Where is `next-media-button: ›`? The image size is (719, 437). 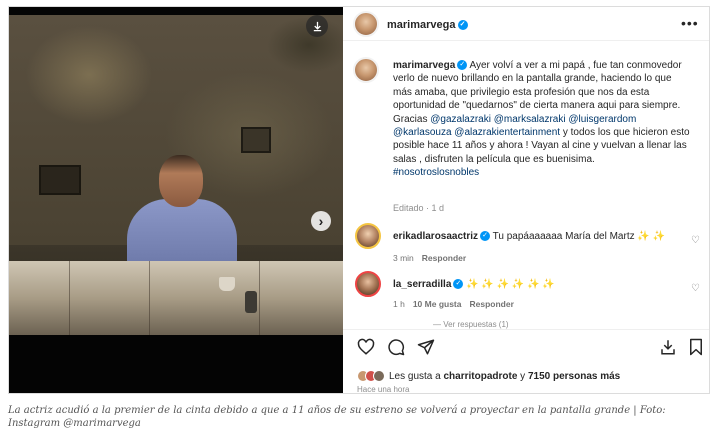
next-media-button: › is located at coordinates (321, 221).